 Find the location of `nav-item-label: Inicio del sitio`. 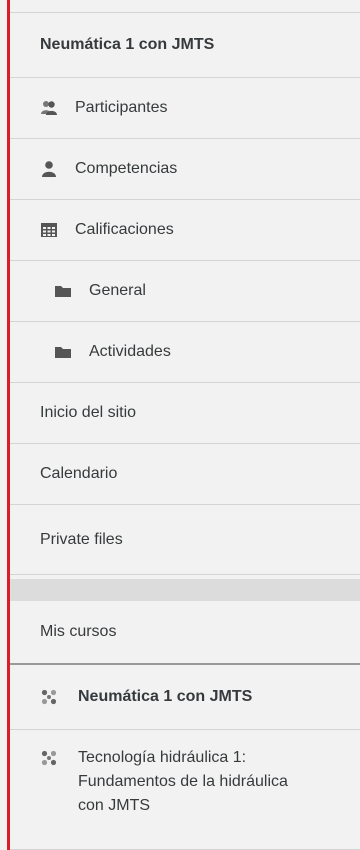

nav-item-label: Inicio del sitio is located at coordinates (88, 412).